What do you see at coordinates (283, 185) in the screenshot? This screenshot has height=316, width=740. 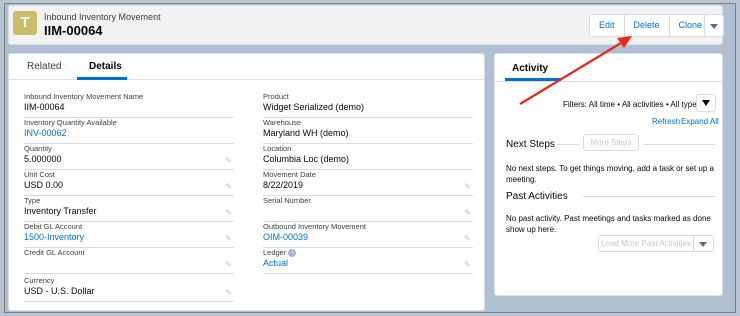 I see `field-value: 8/22/2019` at bounding box center [283, 185].